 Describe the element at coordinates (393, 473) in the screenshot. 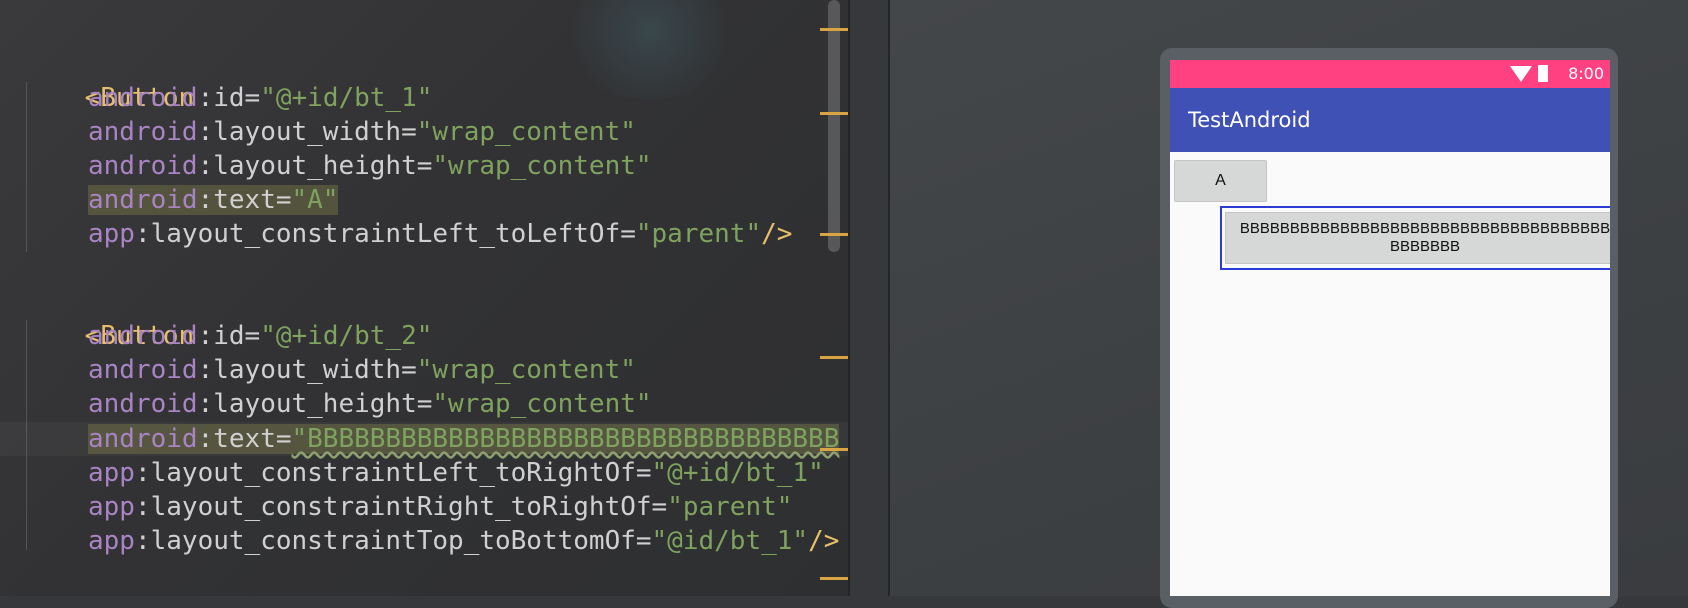

I see `xml-attribute: :layout_constraintLeft_toRightOf=` at that location.